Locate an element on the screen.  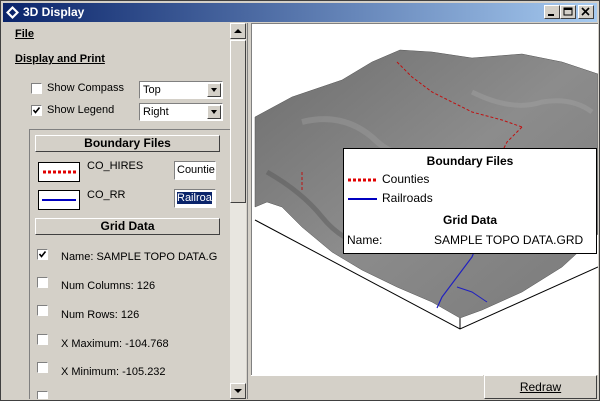
scroll-up-button is located at coordinates (238, 31).